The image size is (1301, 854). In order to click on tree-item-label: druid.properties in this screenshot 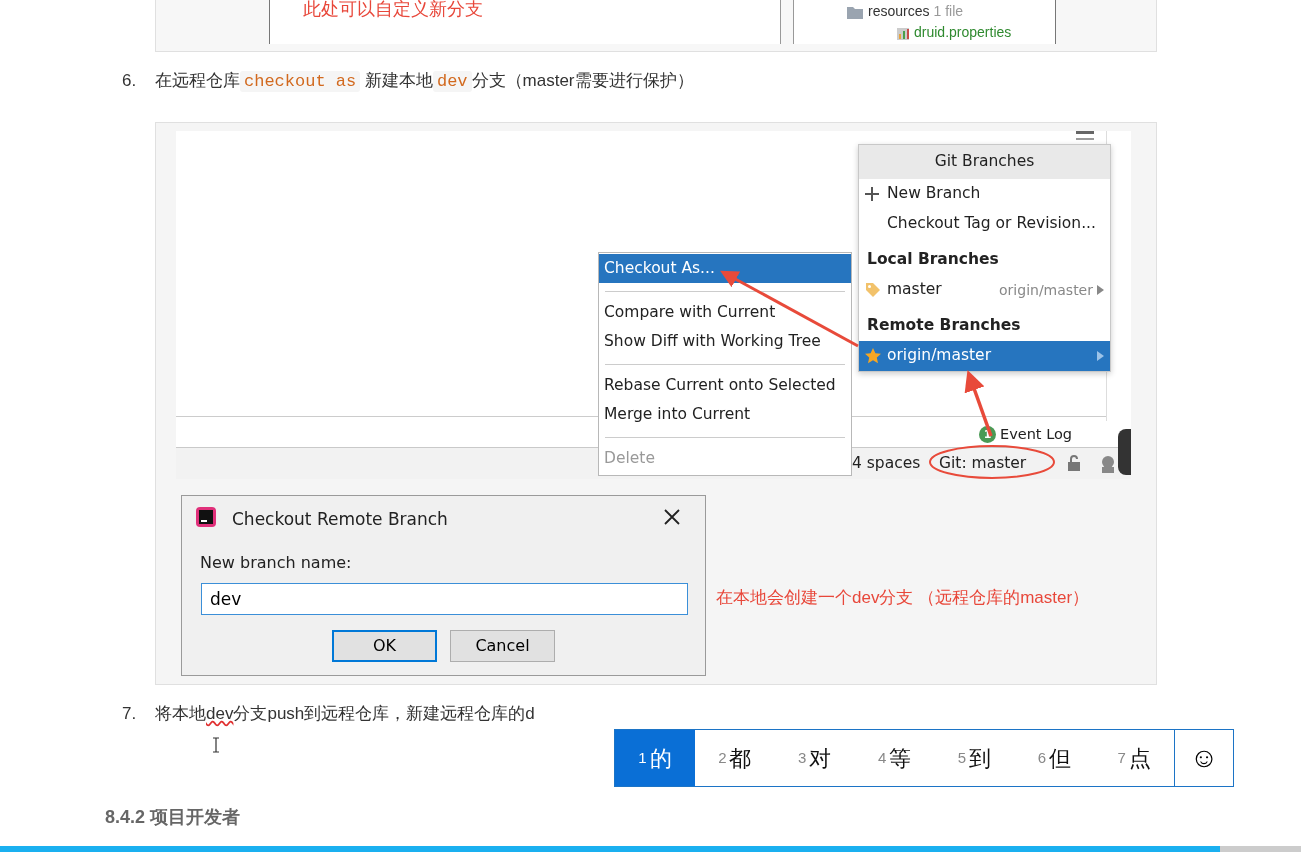, I will do `click(963, 32)`.